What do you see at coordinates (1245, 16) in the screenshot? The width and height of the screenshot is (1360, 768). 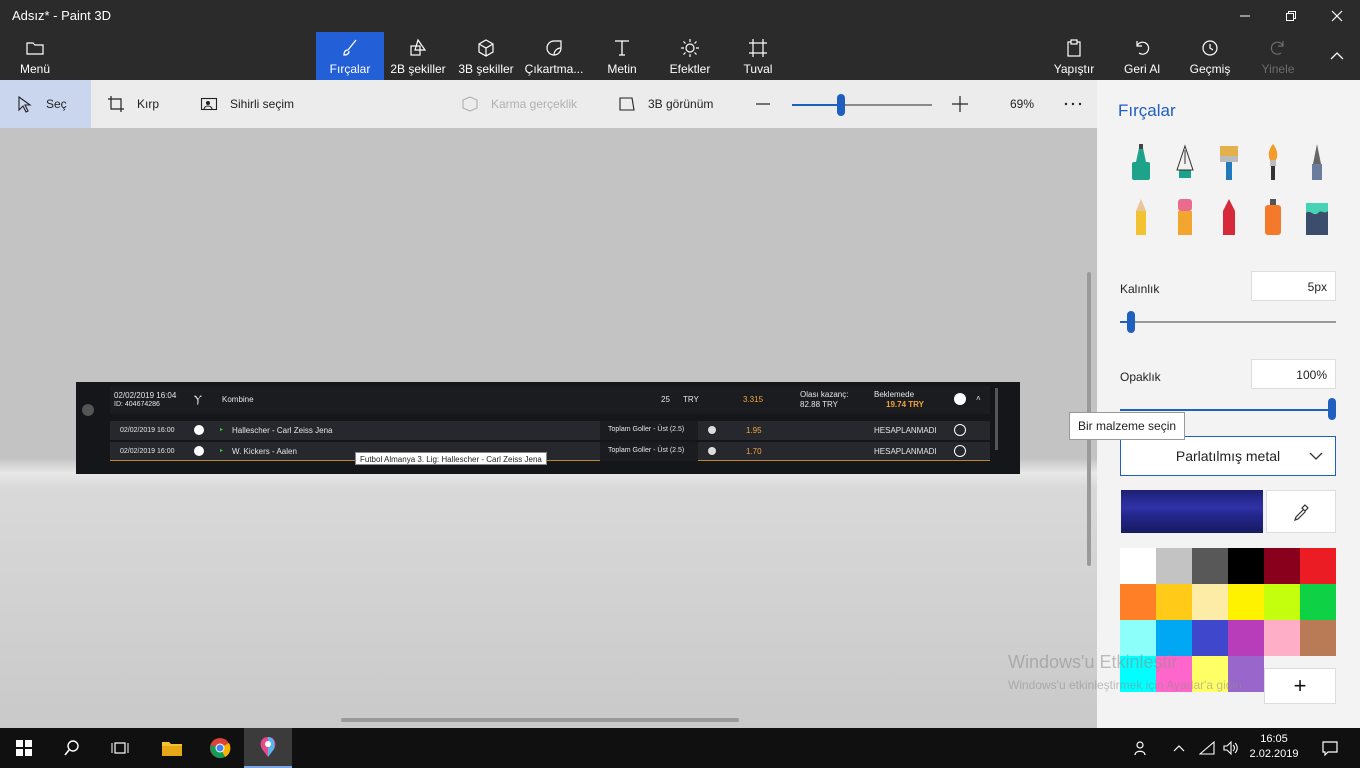 I see `minimize-button` at bounding box center [1245, 16].